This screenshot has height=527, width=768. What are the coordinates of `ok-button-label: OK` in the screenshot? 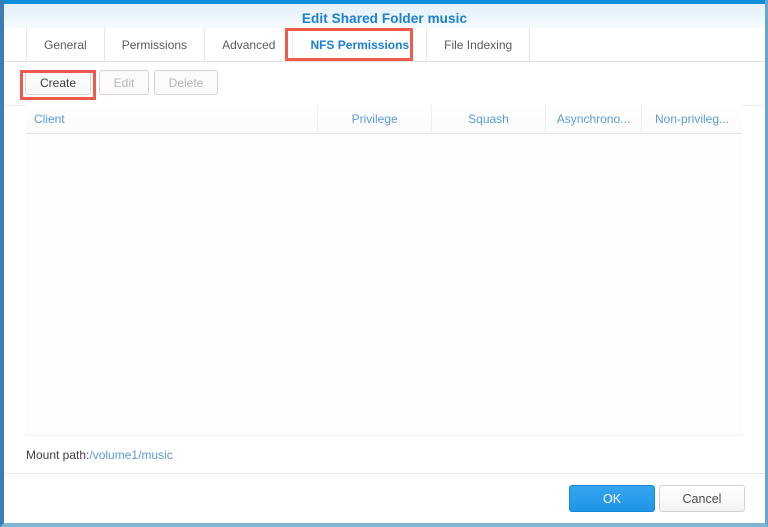 It's located at (612, 498).